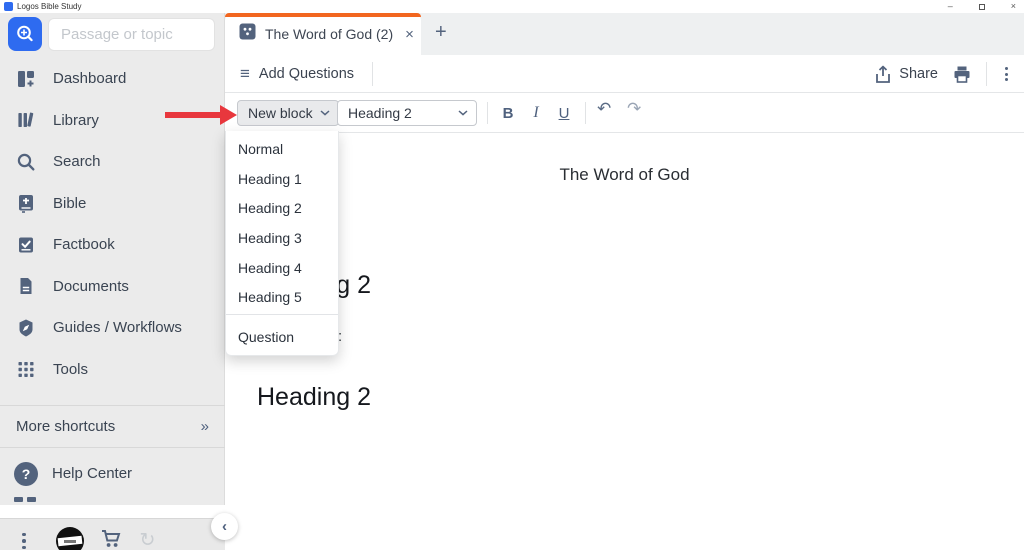 The image size is (1024, 550). I want to click on sidebar-bottom-bar: ↻, so click(112, 534).